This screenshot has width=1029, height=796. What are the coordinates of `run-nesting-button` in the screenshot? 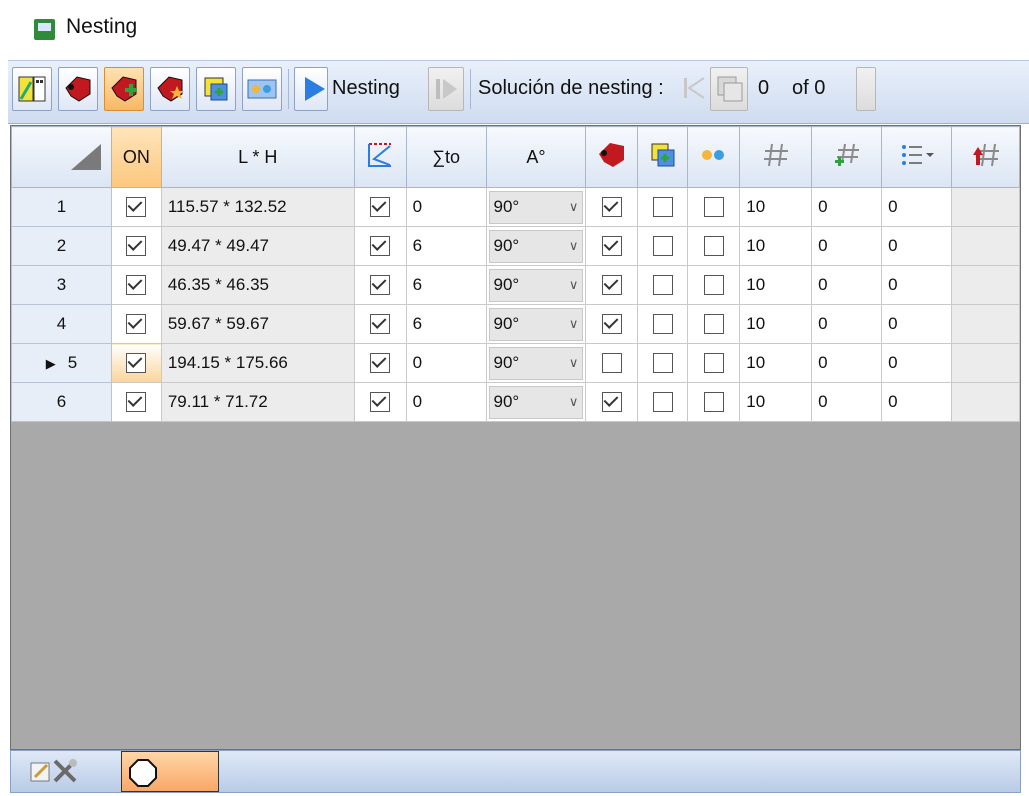 It's located at (311, 89).